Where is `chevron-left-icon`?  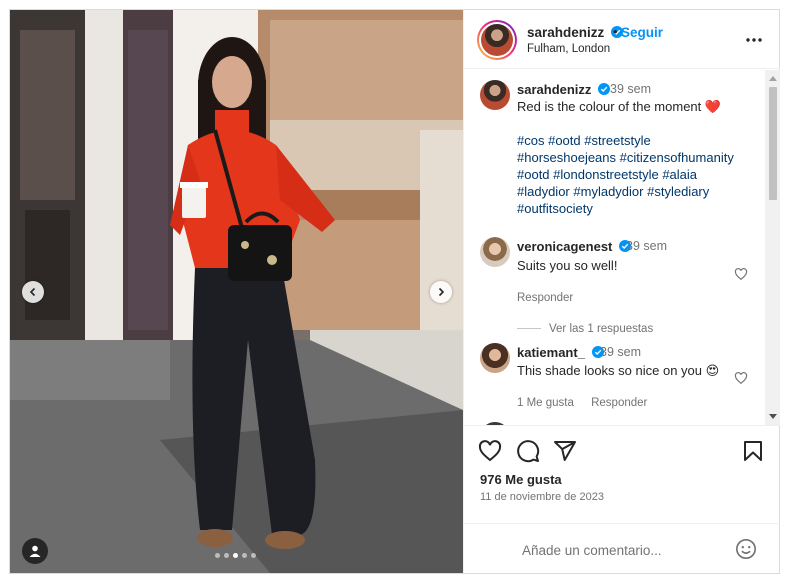 chevron-left-icon is located at coordinates (32, 292).